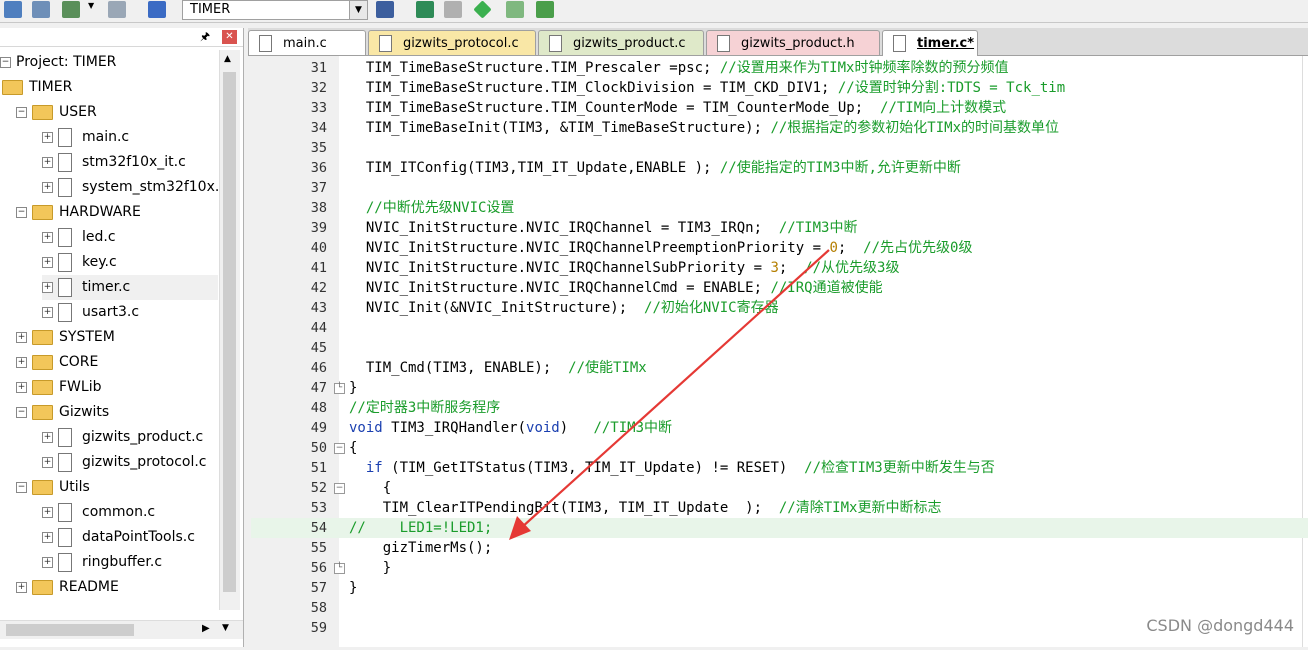  What do you see at coordinates (79, 237) in the screenshot?
I see `tree-file-item: + led.c` at bounding box center [79, 237].